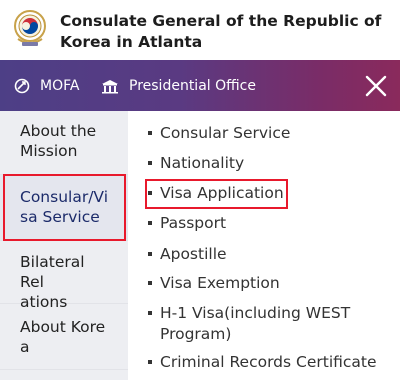 Image resolution: width=400 pixels, height=380 pixels. I want to click on menu-item-label: Consular/Vi, so click(64, 197).